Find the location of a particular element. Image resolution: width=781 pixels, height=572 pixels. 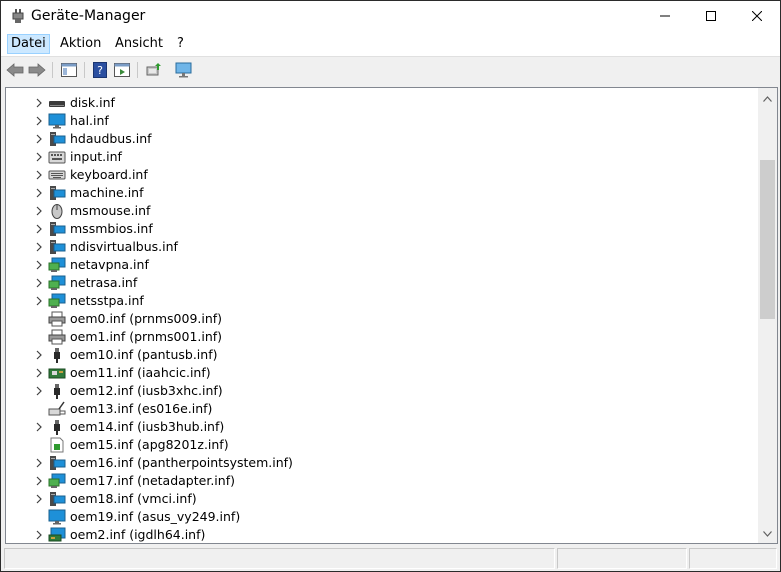

system-device-icon is located at coordinates (57, 229).